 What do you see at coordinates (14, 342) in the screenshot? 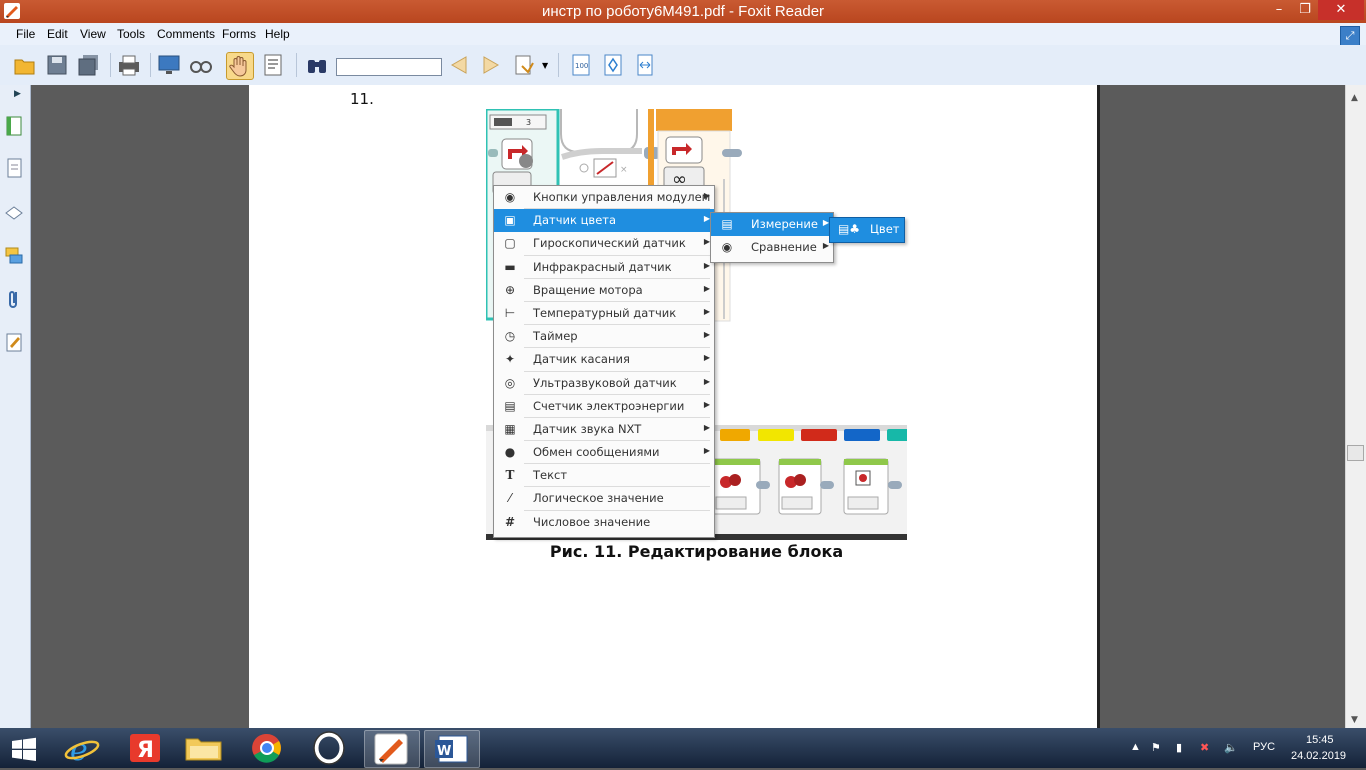
I see `signatures-icon` at bounding box center [14, 342].